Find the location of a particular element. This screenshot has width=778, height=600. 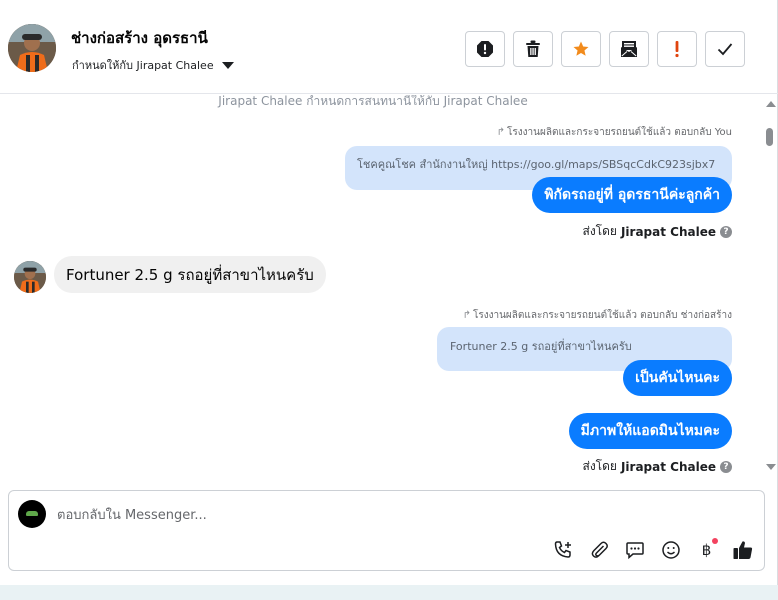

message-text: เป็นคันไหนคะ is located at coordinates (677, 378).